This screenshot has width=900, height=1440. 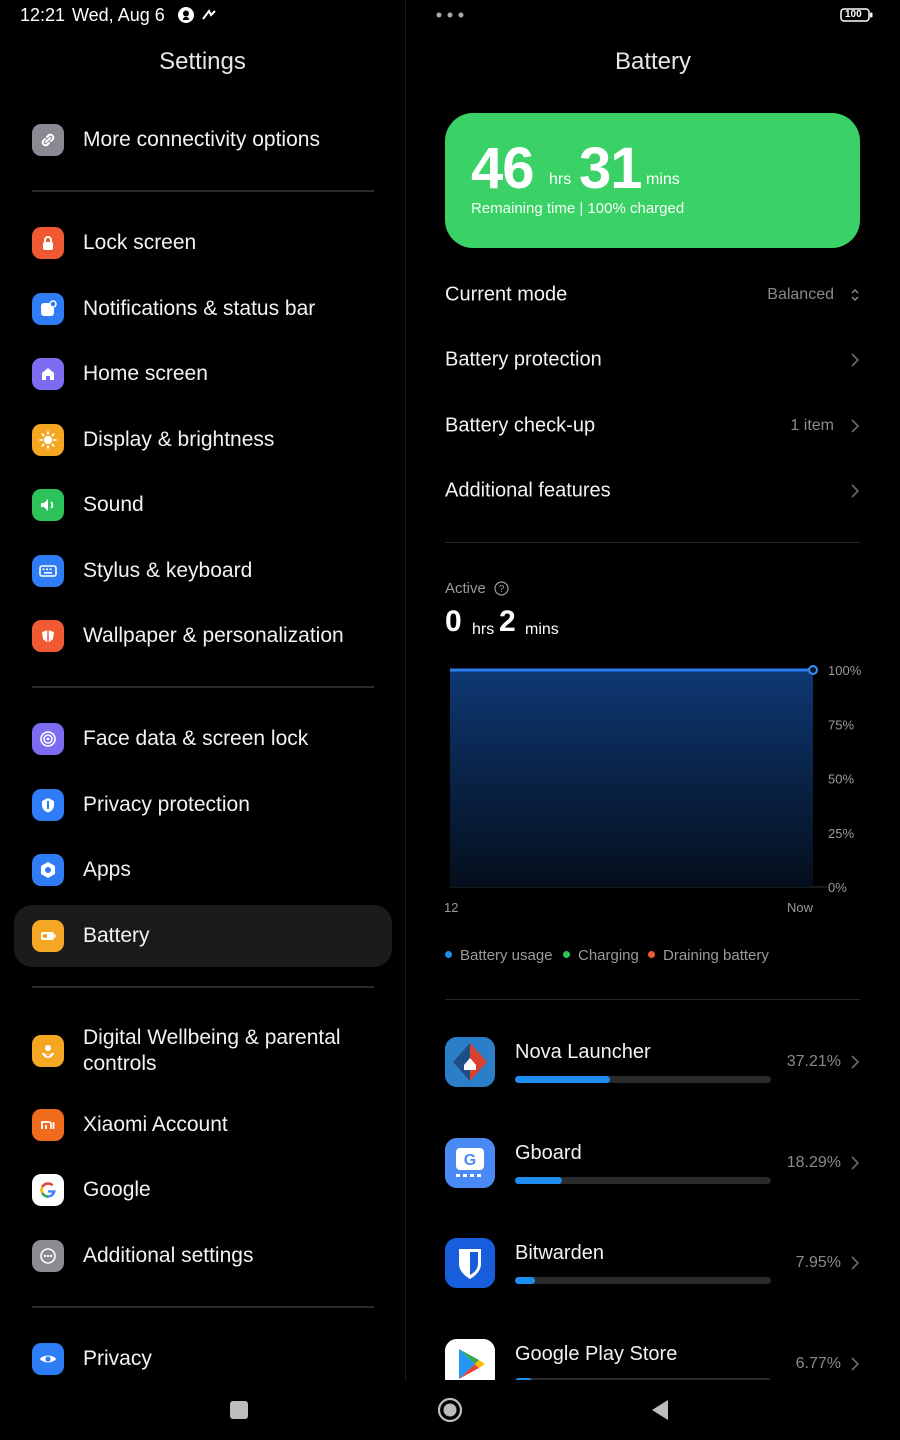 I want to click on settings-item-stylus-keyboard: Stylus & keyboard, so click(x=203, y=571).